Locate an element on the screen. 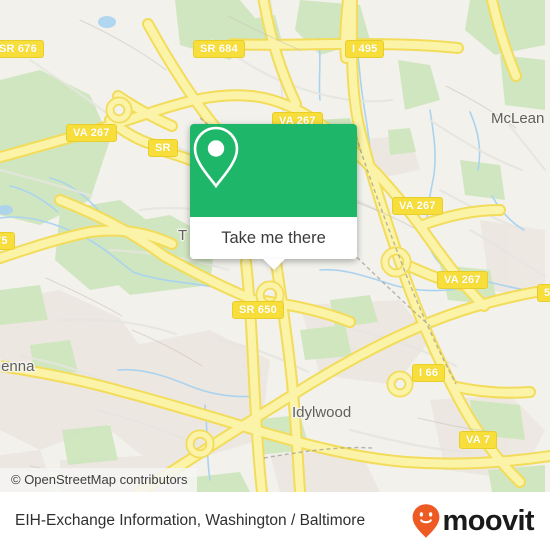 The width and height of the screenshot is (550, 550). popup-pointer-tail is located at coordinates (273, 264).